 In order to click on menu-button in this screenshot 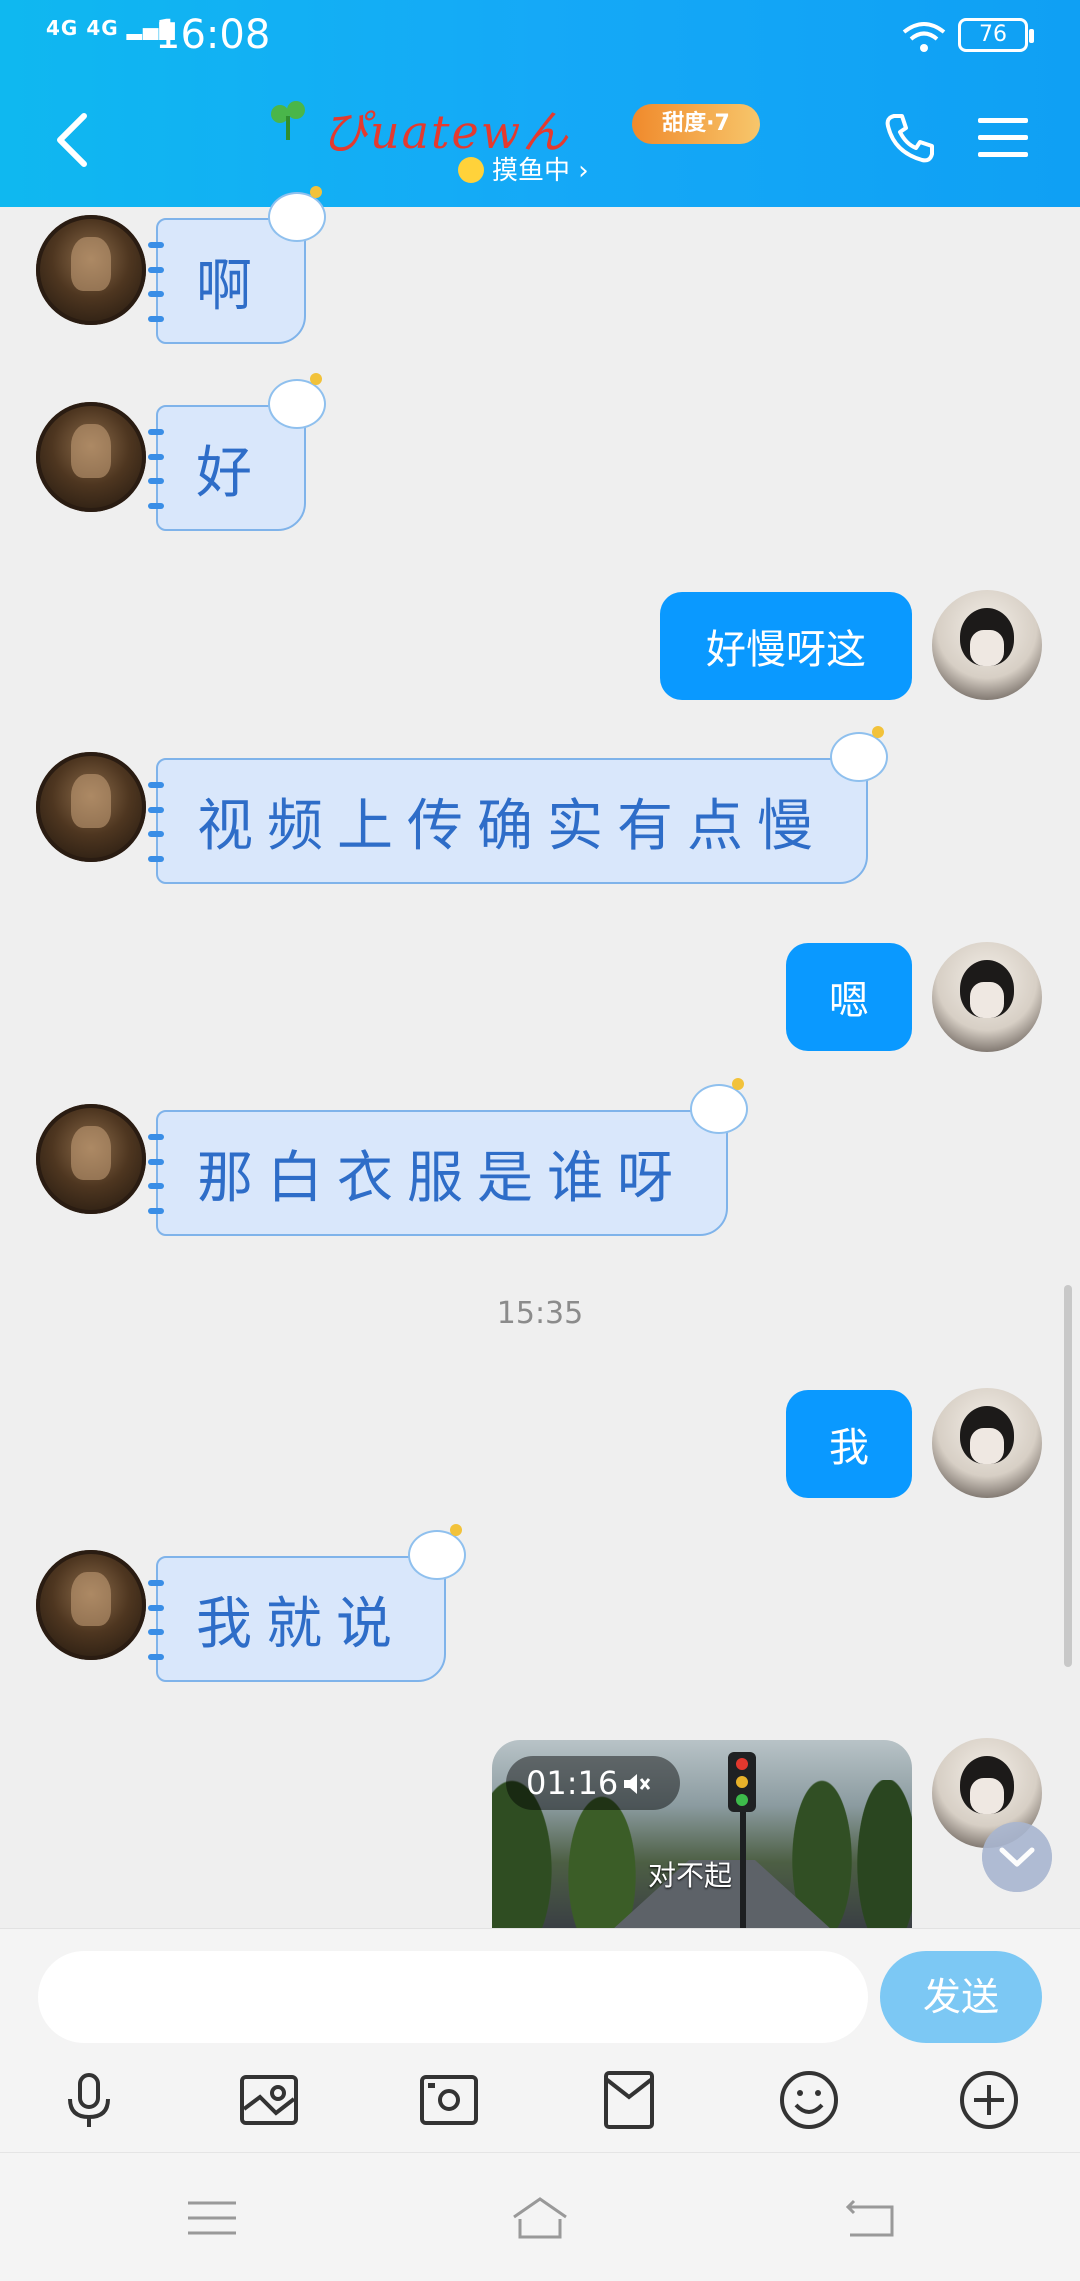, I will do `click(1003, 138)`.